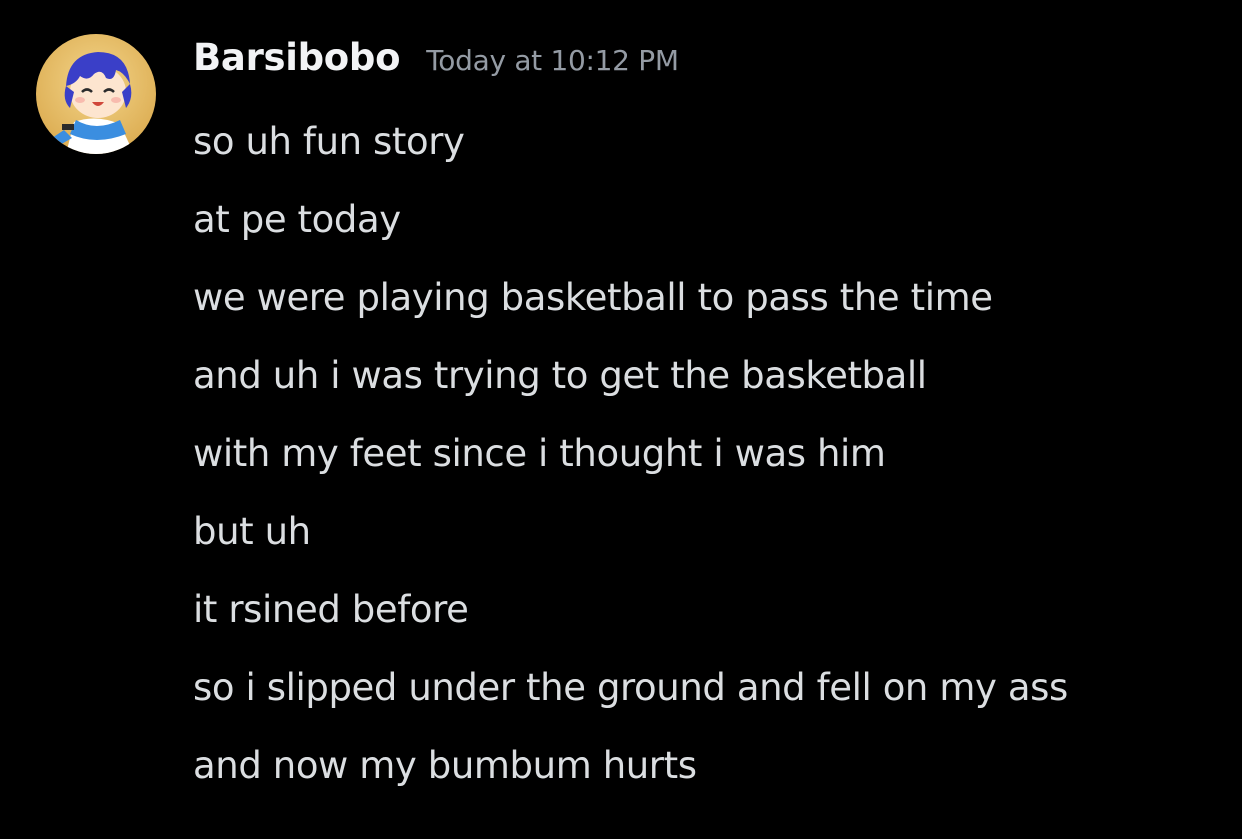  Describe the element at coordinates (552, 60) in the screenshot. I see `timestamp: Today at 10:12 PM` at that location.